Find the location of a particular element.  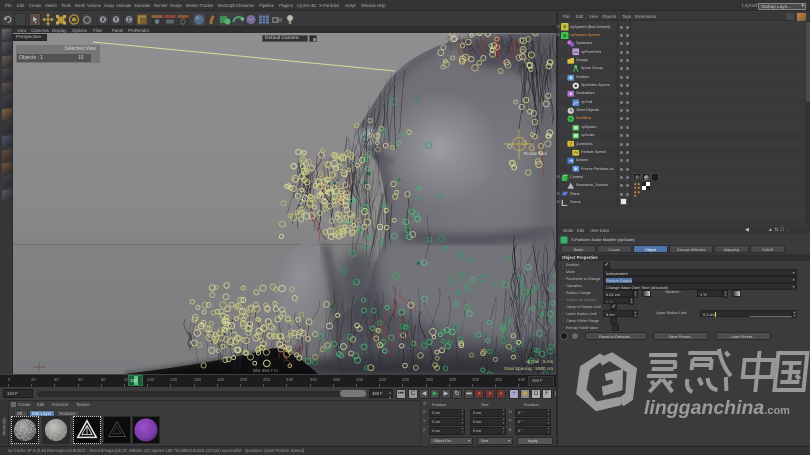

svg-text: X is located at coordinates (103, 20).